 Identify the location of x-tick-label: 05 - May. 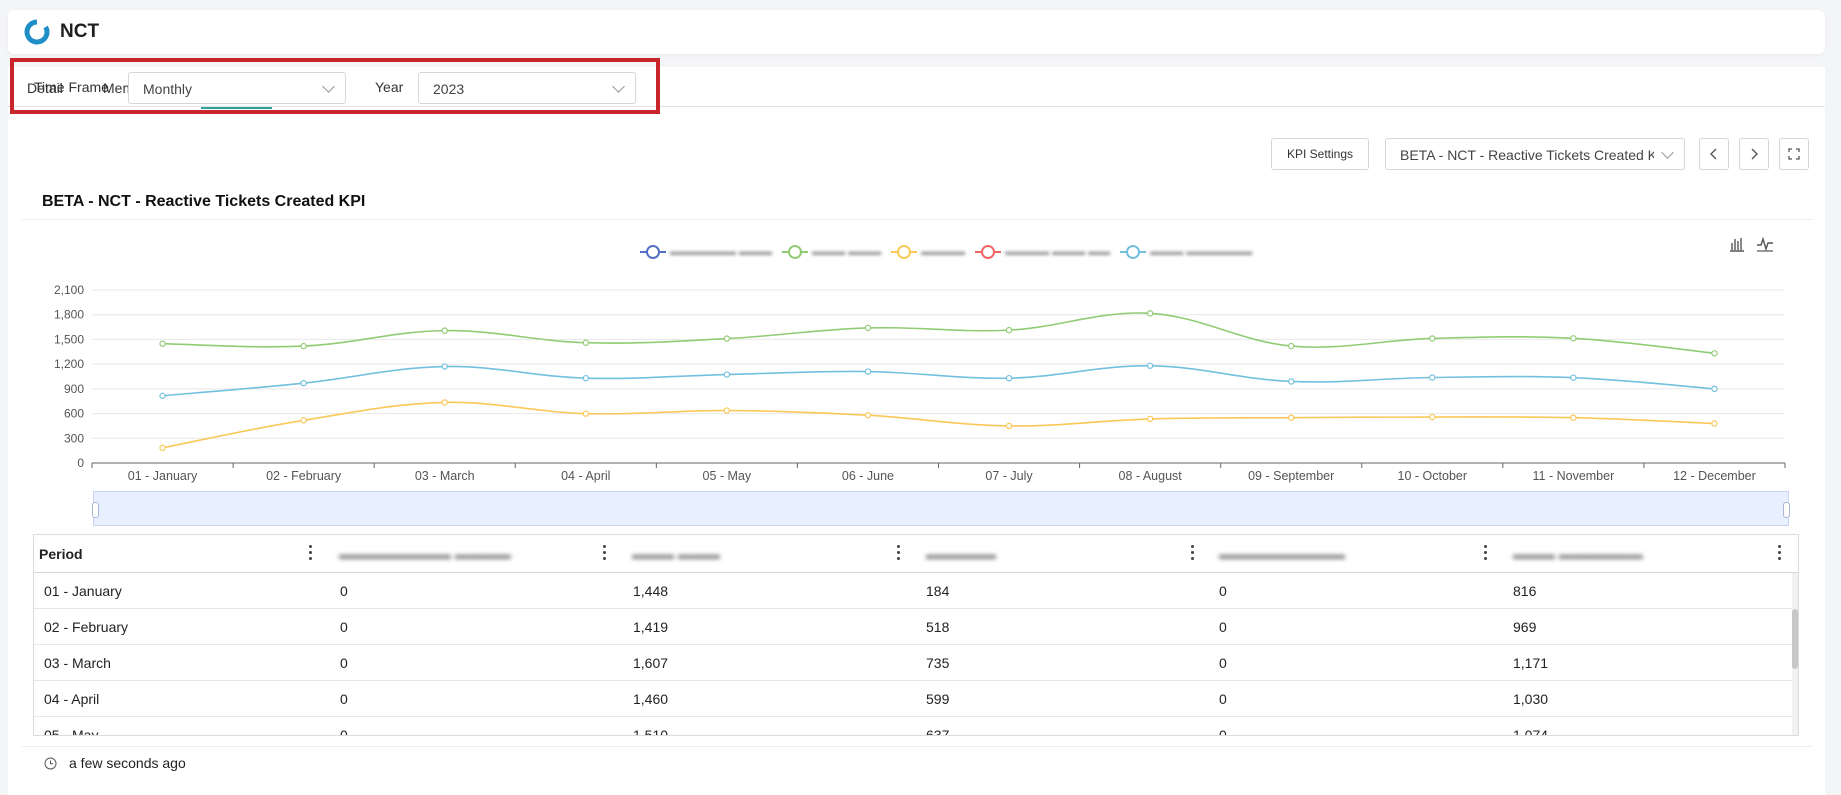
(727, 476).